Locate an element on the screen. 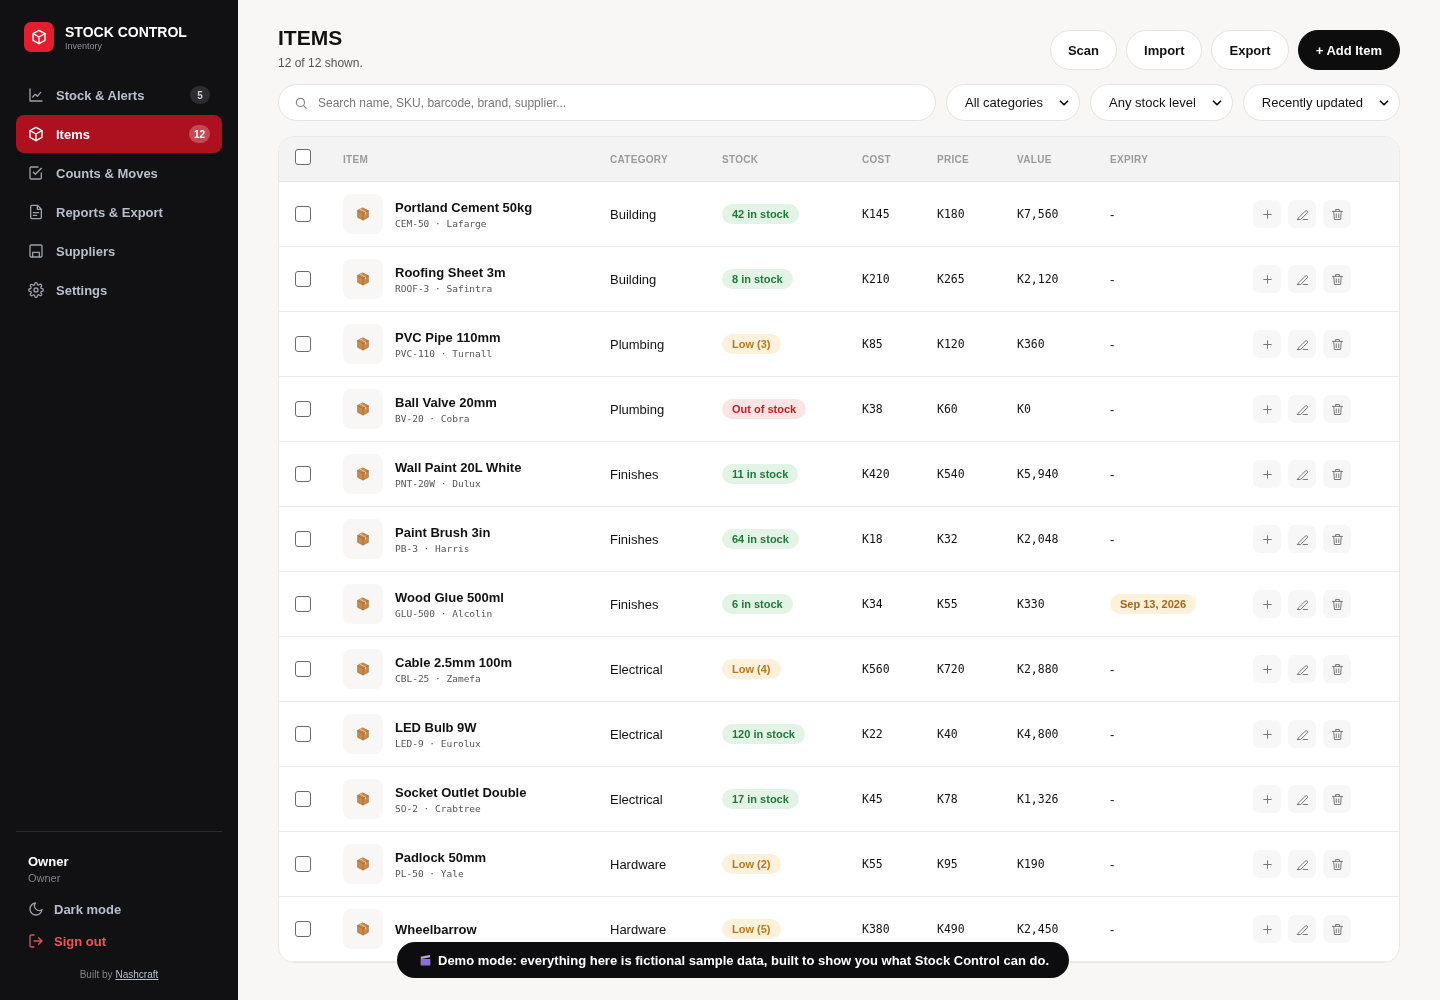 The image size is (1440, 1000). logo is located at coordinates (39, 37).